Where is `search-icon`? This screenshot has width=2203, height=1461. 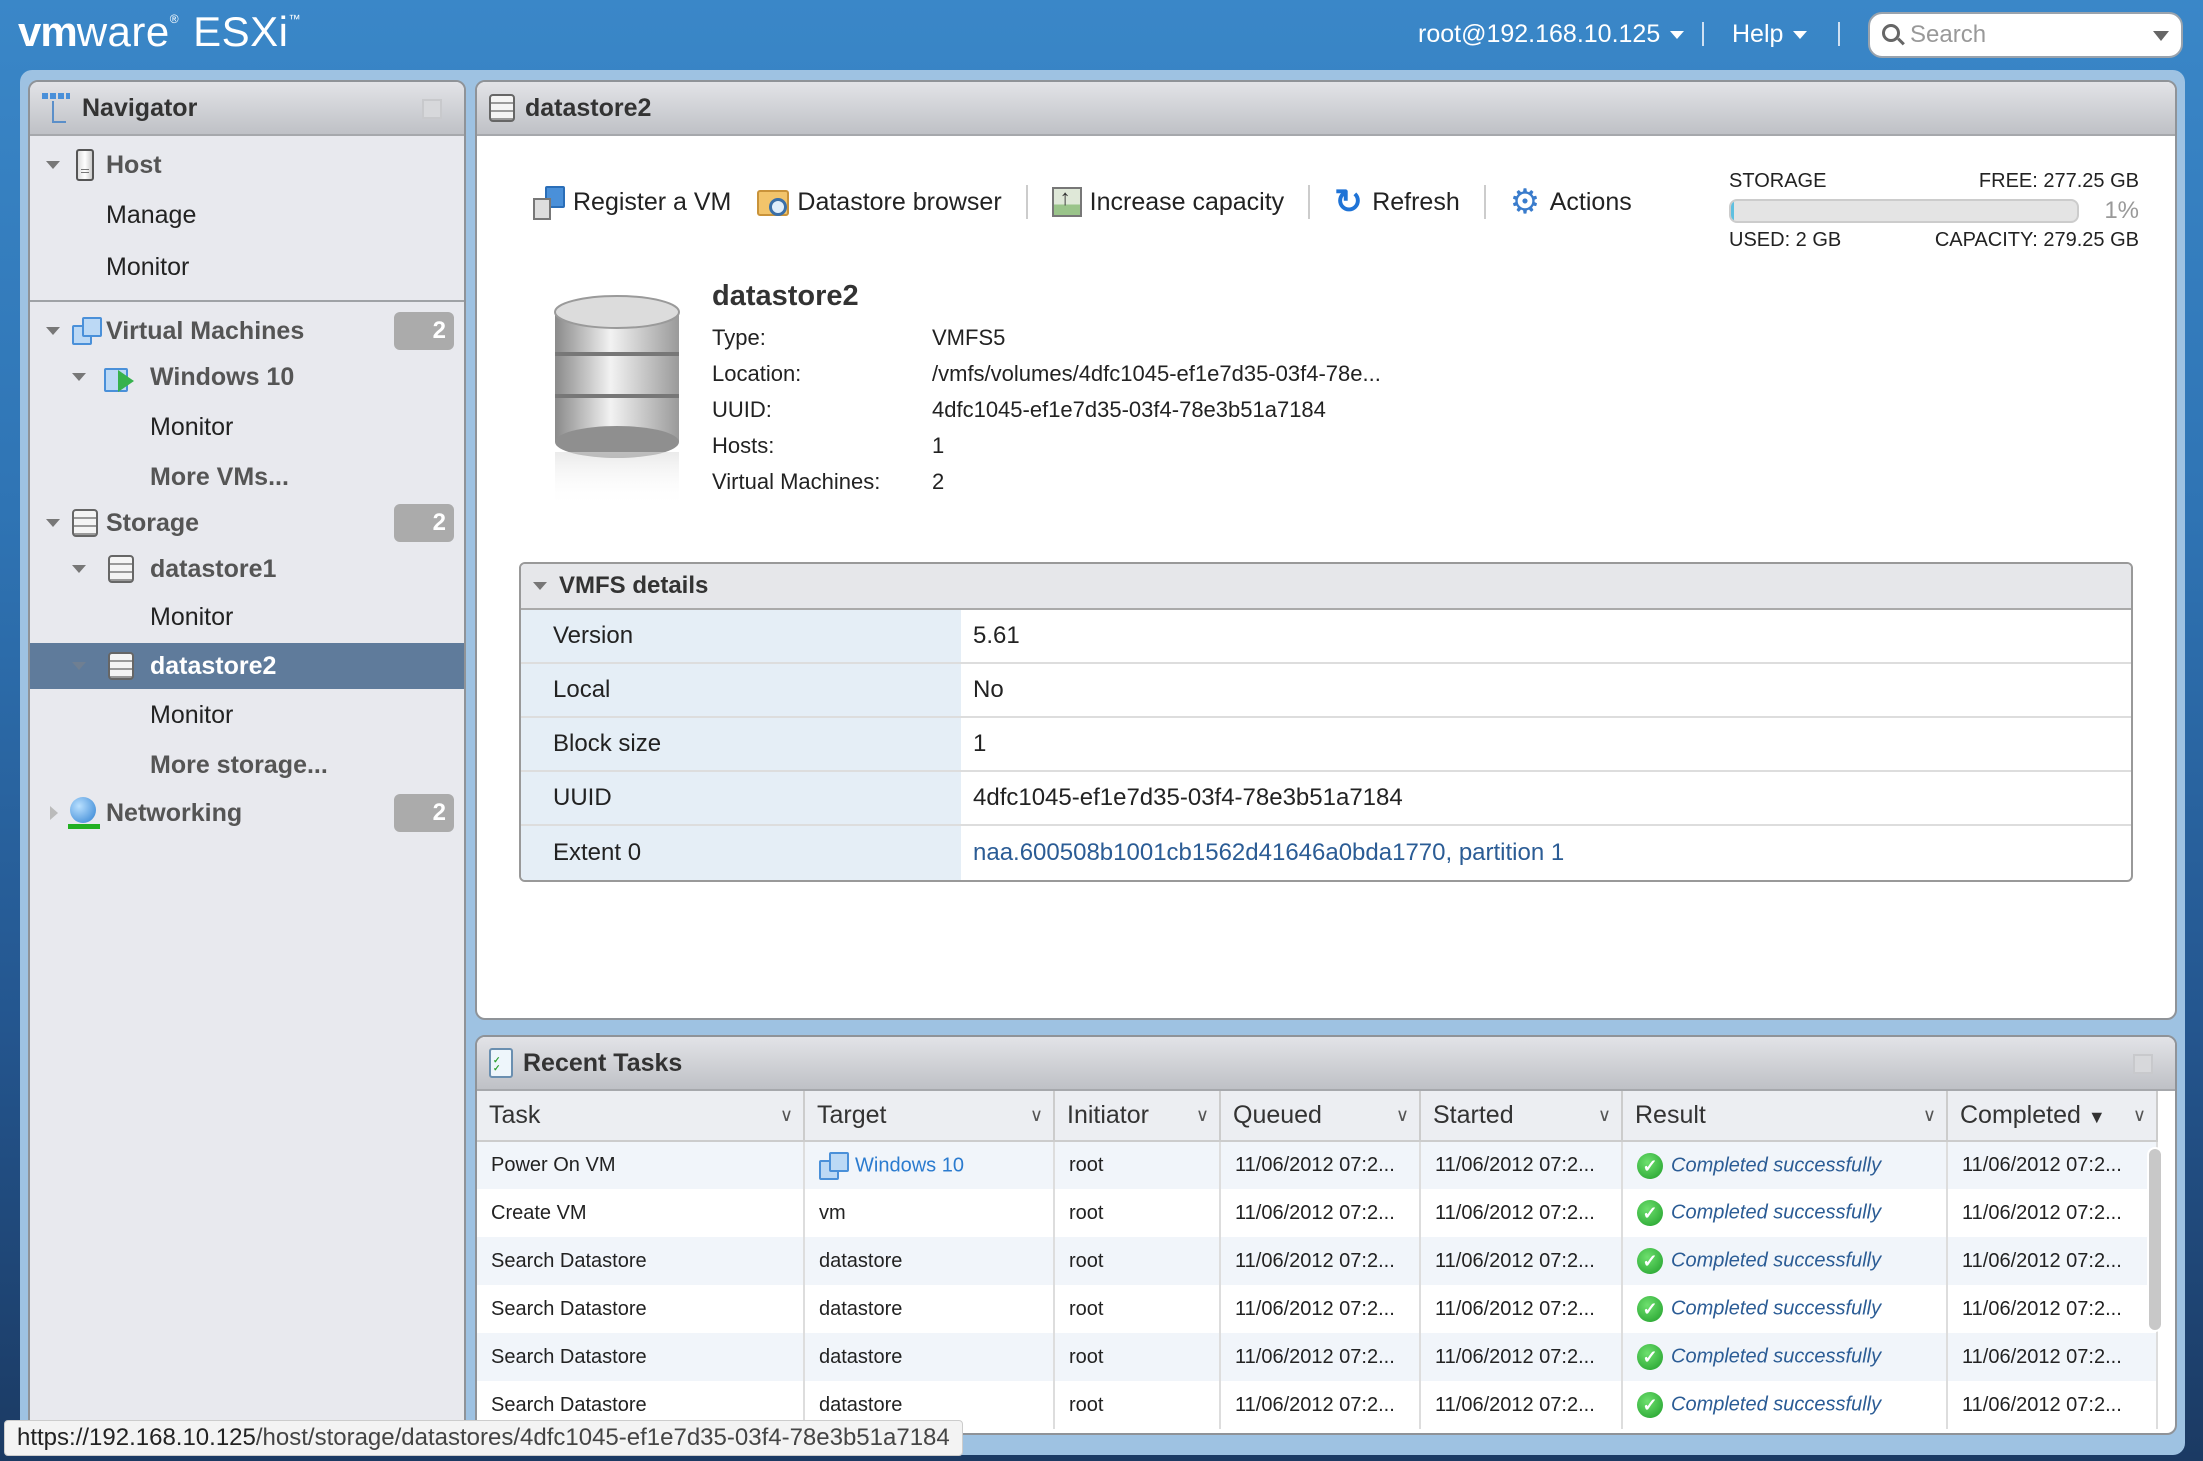
search-icon is located at coordinates (1891, 33).